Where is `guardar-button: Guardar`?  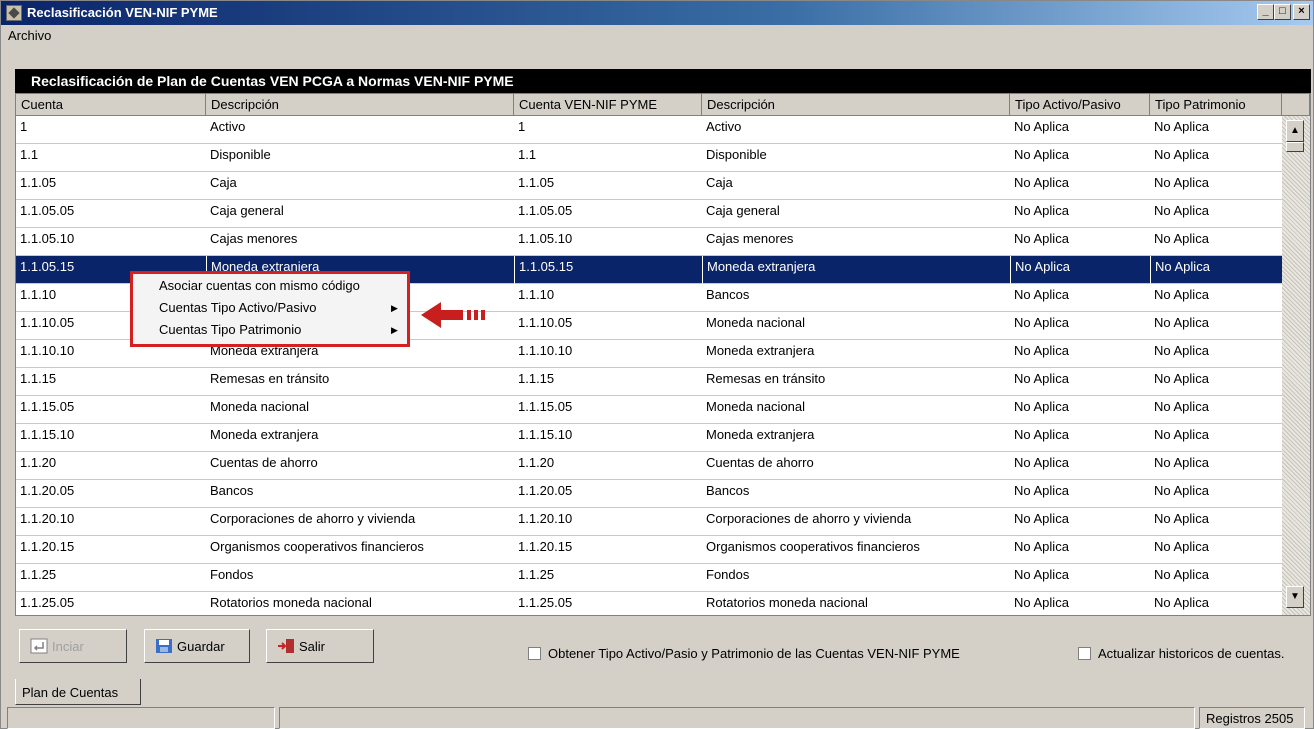
guardar-button: Guardar is located at coordinates (197, 646).